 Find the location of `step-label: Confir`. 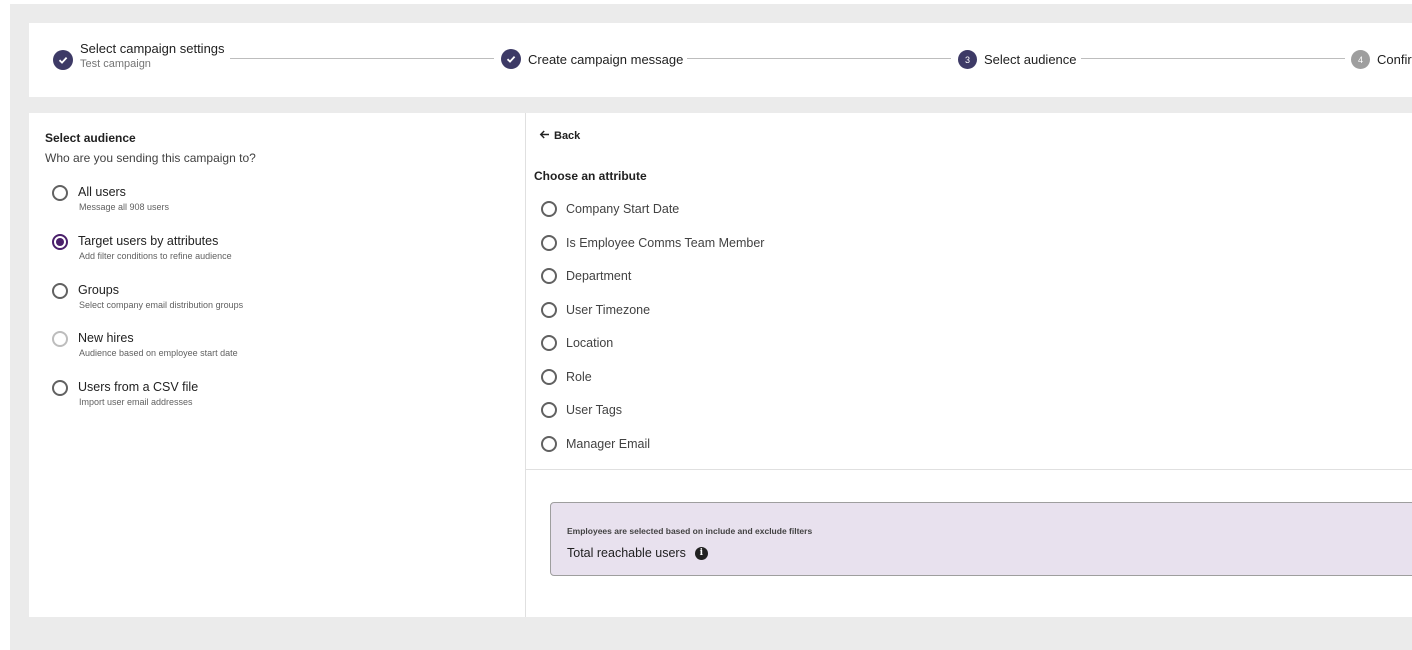

step-label: Confir is located at coordinates (1394, 59).